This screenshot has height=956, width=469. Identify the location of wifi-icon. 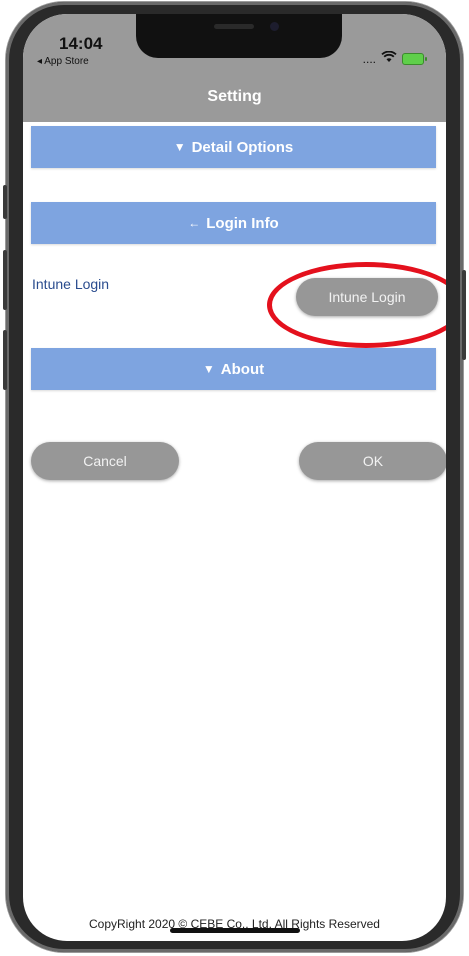
(389, 58).